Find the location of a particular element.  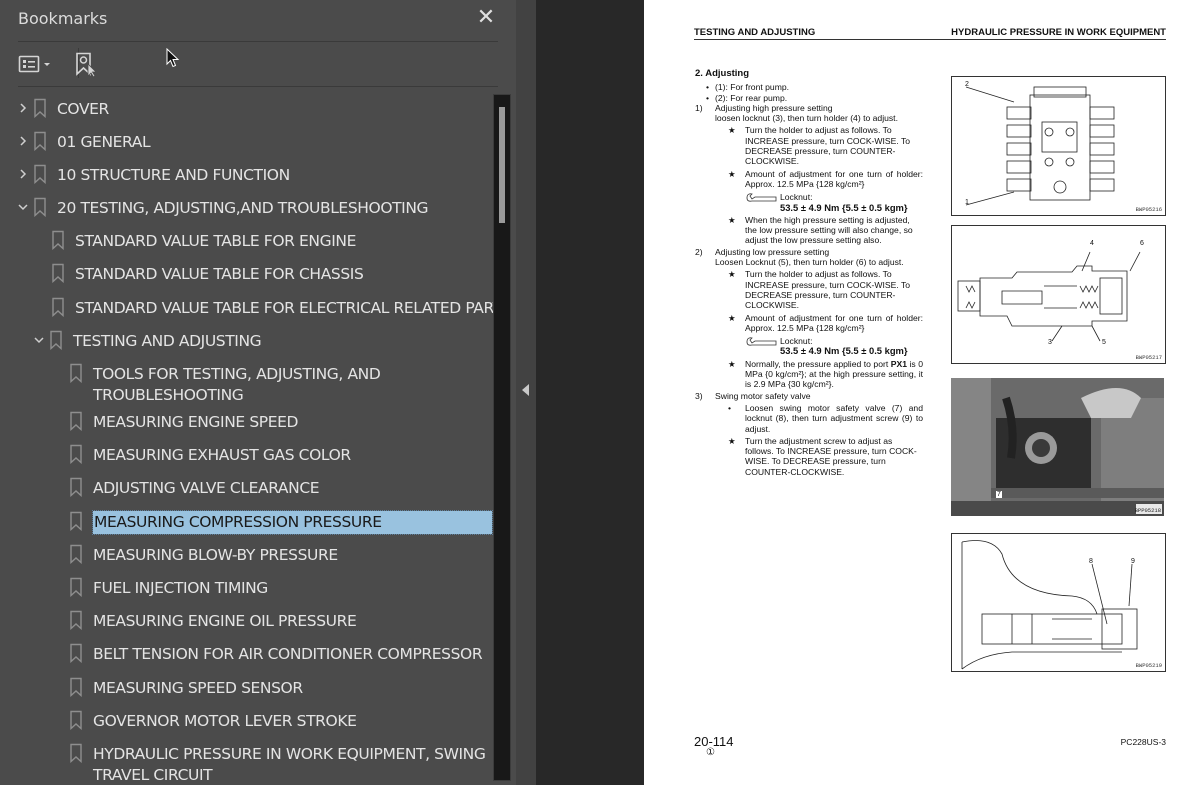

panel-splitter is located at coordinates (526, 392).